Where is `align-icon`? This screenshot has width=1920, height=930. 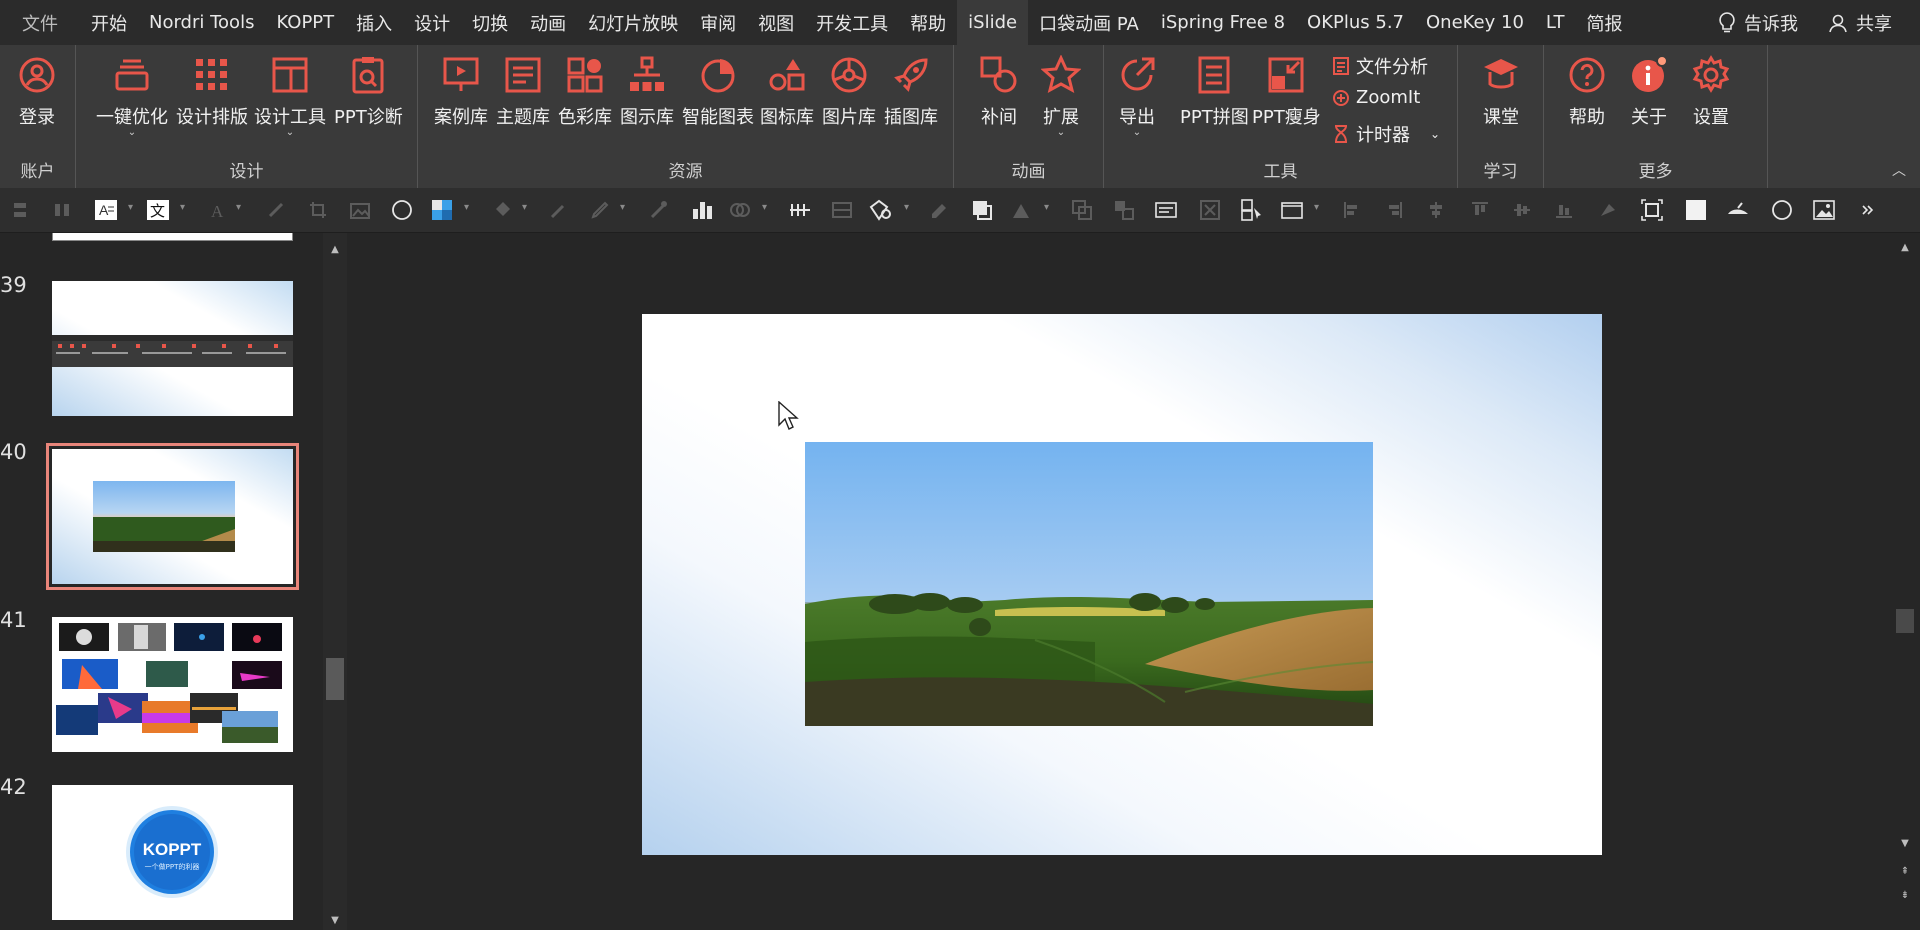 align-icon is located at coordinates (20, 210).